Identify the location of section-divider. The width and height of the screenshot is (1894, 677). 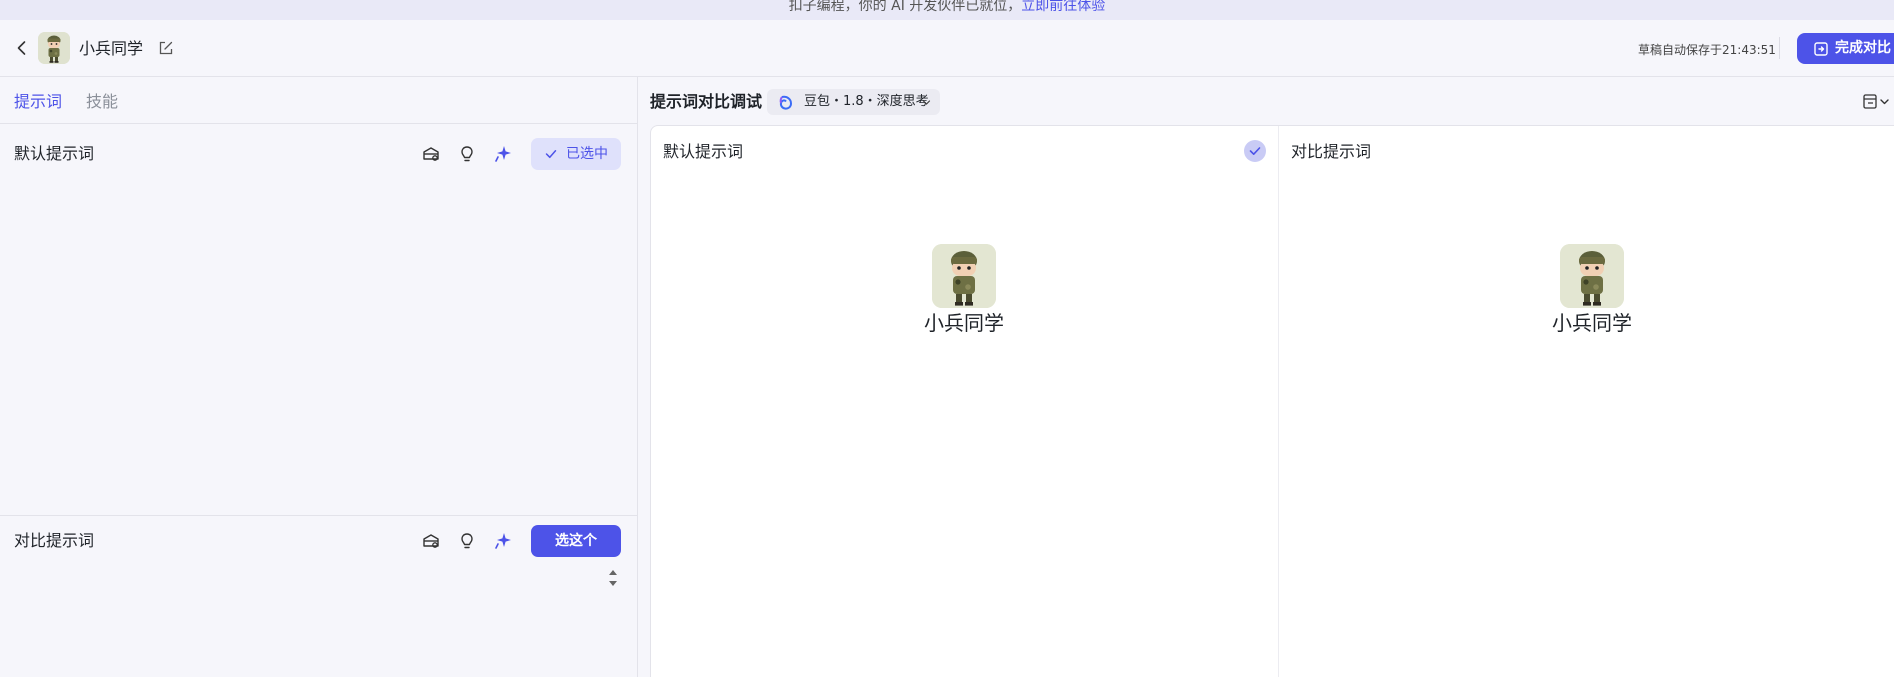
(318, 515).